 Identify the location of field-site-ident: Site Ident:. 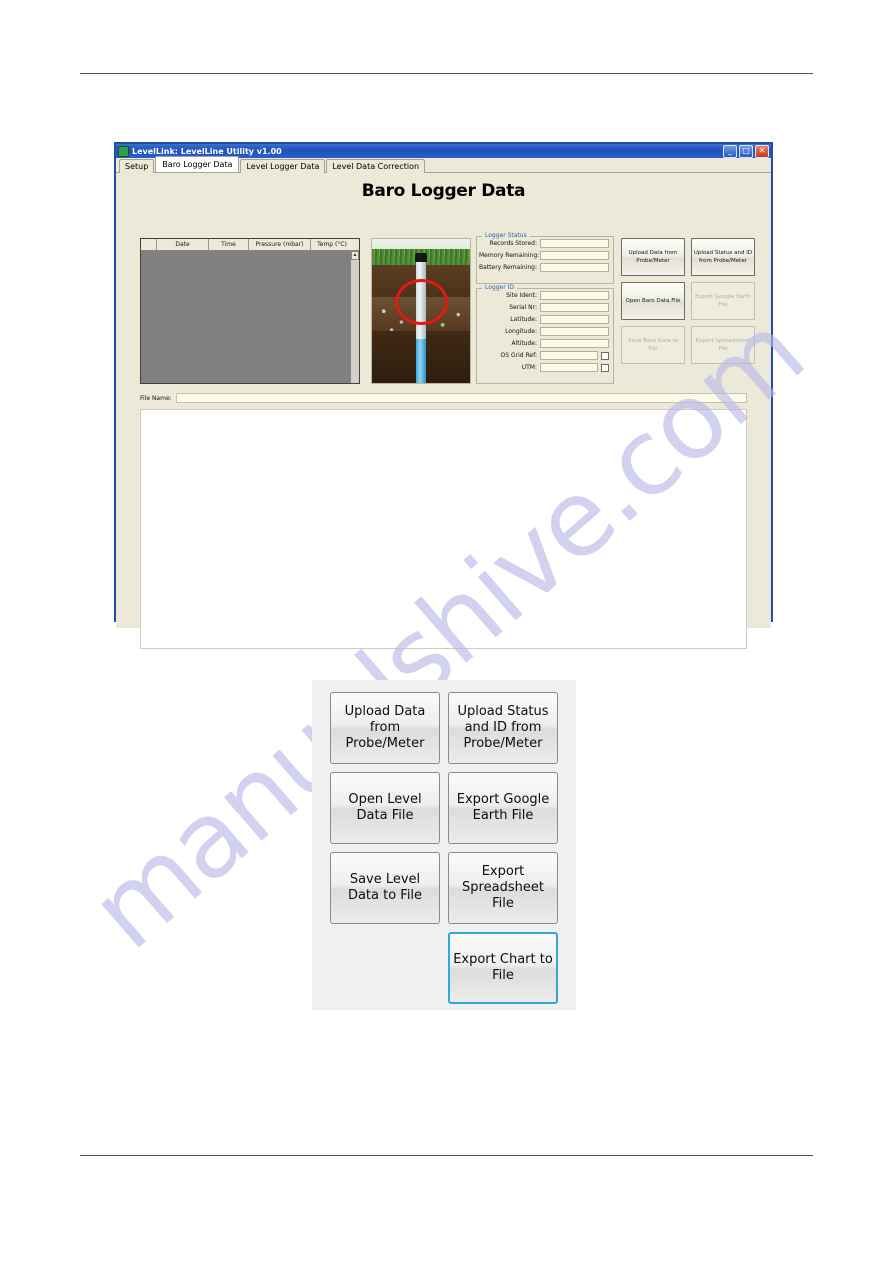
(544, 295).